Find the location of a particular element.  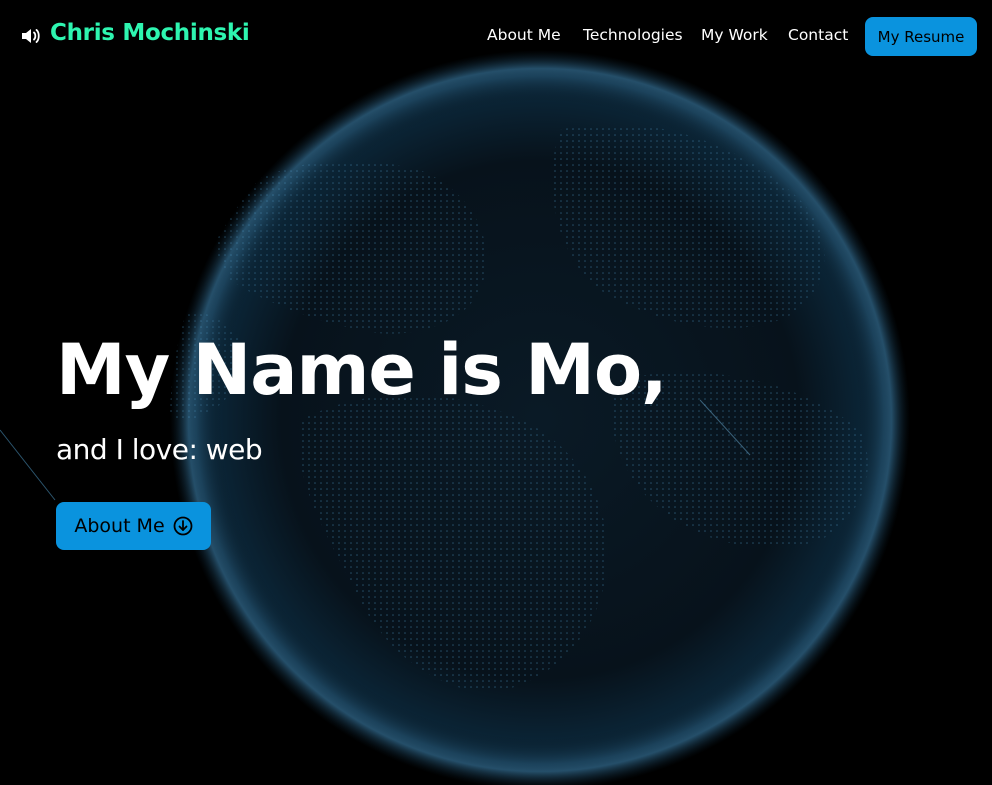

hero-title: My Name is Mo, is located at coordinates (362, 370).